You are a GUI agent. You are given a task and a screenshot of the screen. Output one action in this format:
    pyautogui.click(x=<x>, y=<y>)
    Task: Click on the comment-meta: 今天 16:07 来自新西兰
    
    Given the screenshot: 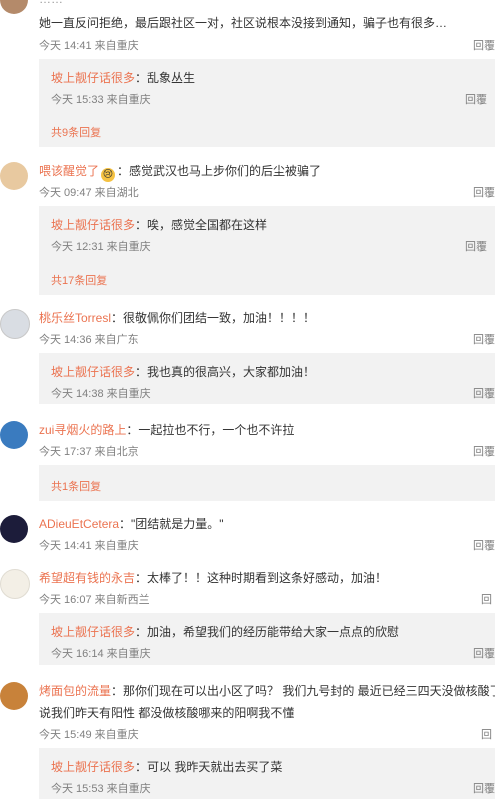 What is the action you would take?
    pyautogui.click(x=94, y=600)
    